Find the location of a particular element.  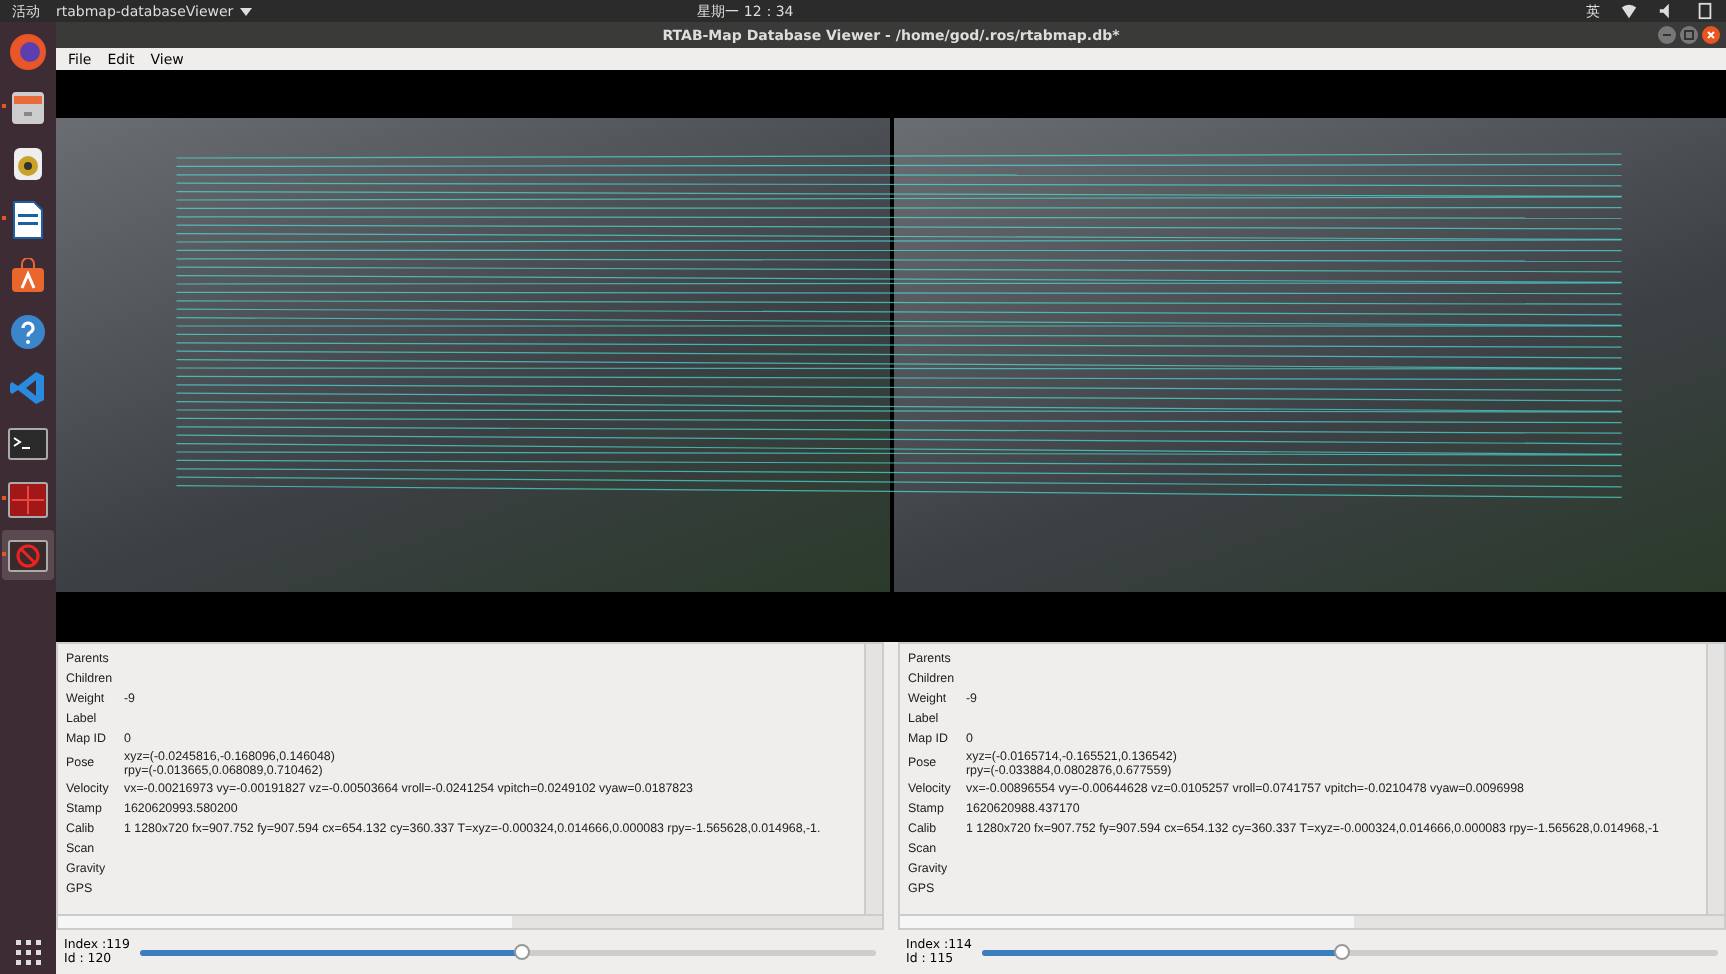

code-editor-icon is located at coordinates (28, 387).